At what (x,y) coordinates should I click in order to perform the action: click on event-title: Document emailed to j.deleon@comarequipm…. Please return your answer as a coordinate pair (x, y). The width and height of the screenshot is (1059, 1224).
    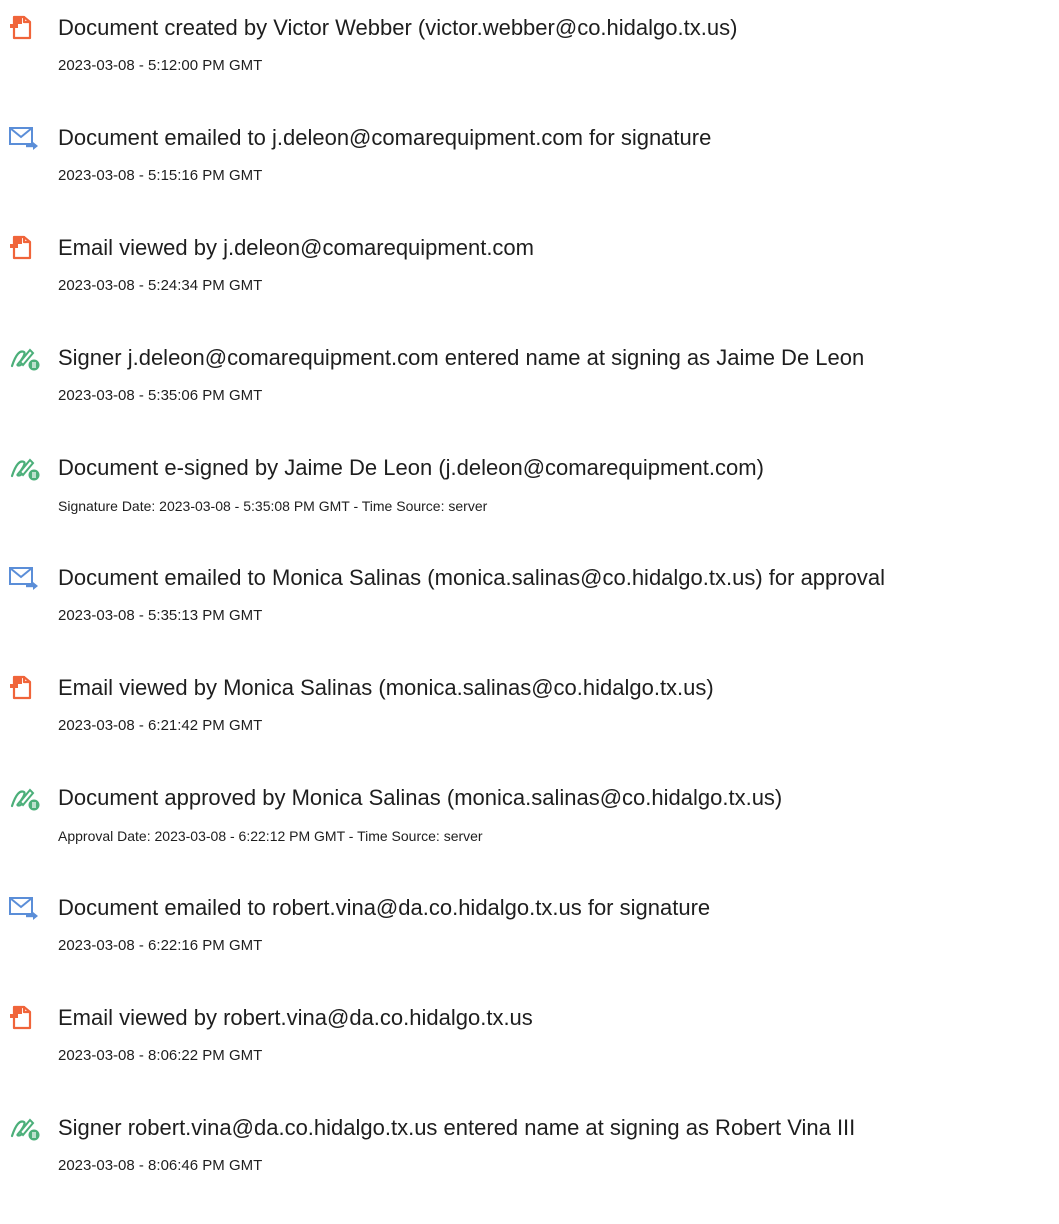
    Looking at the image, I should click on (385, 137).